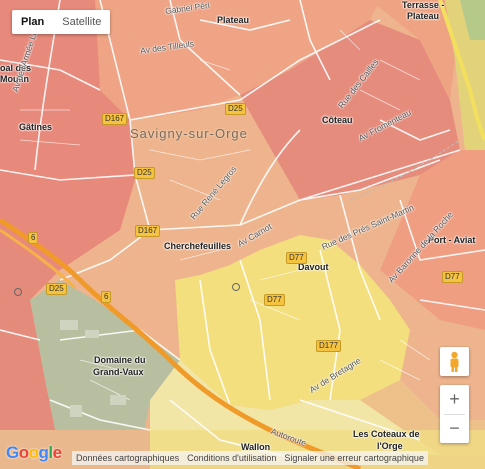  I want to click on zoom-in-button: +, so click(454, 399).